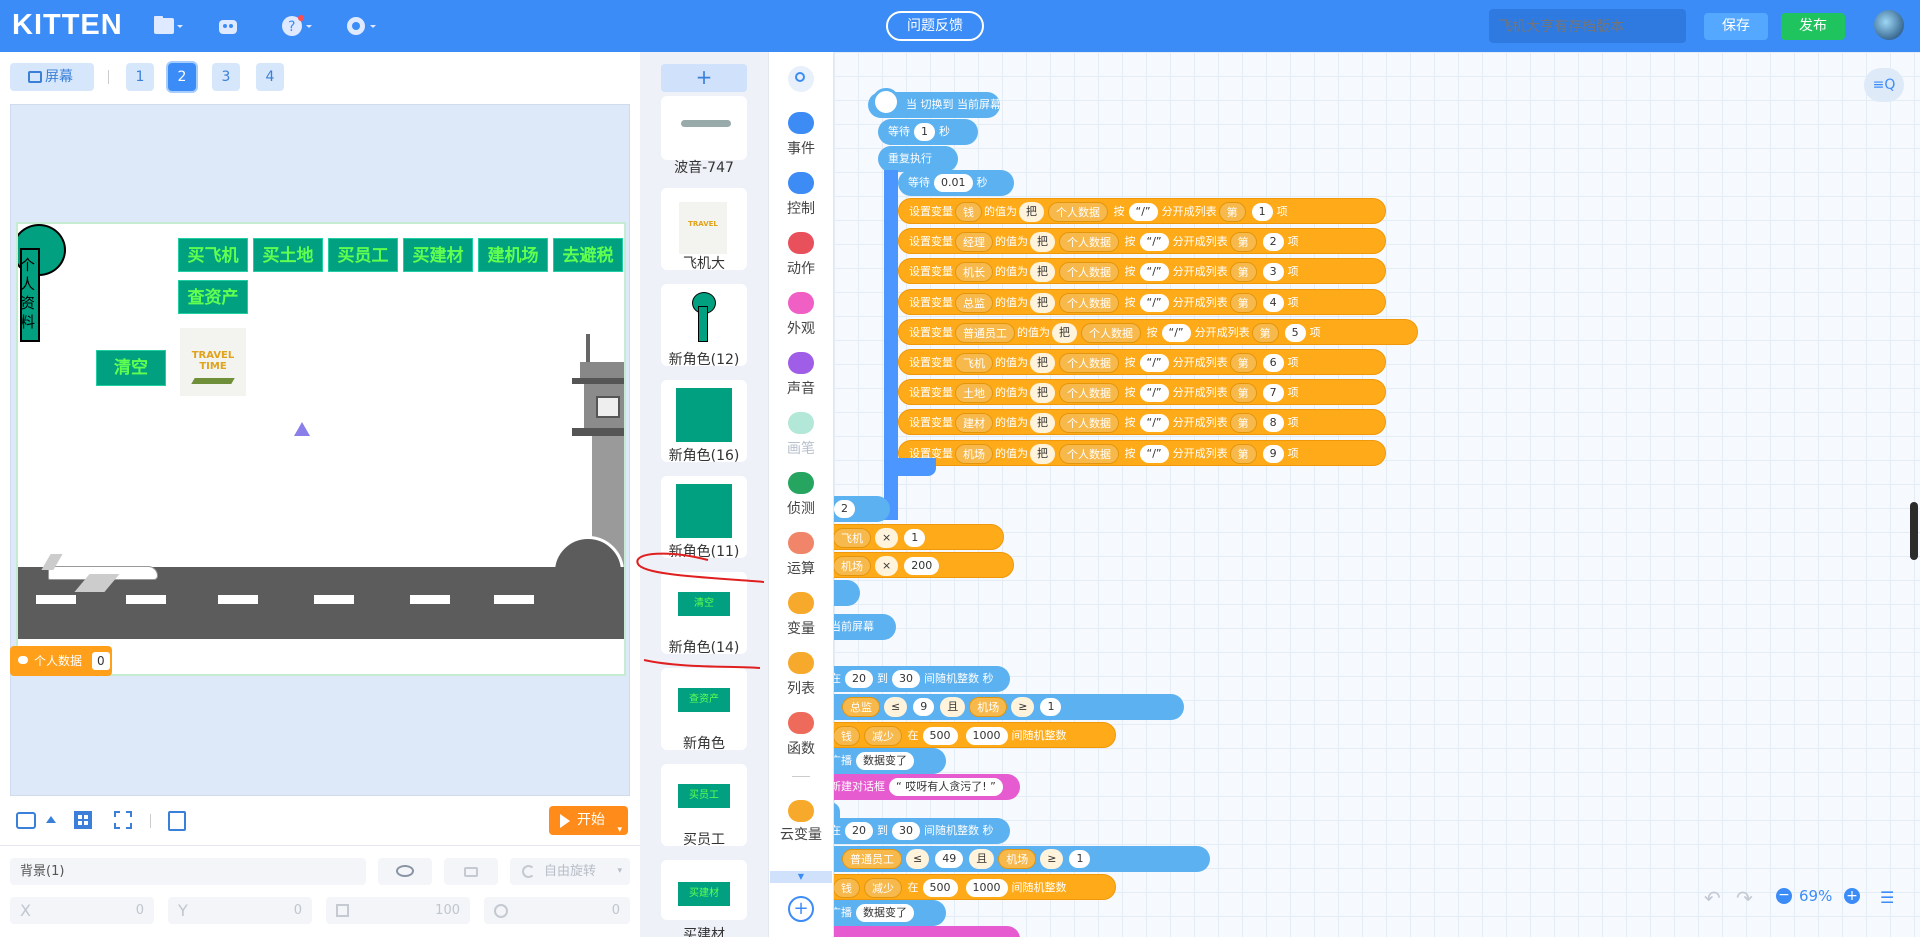 This screenshot has height=937, width=1920. Describe the element at coordinates (974, 302) in the screenshot. I see `variable-dropdown: 总监` at that location.